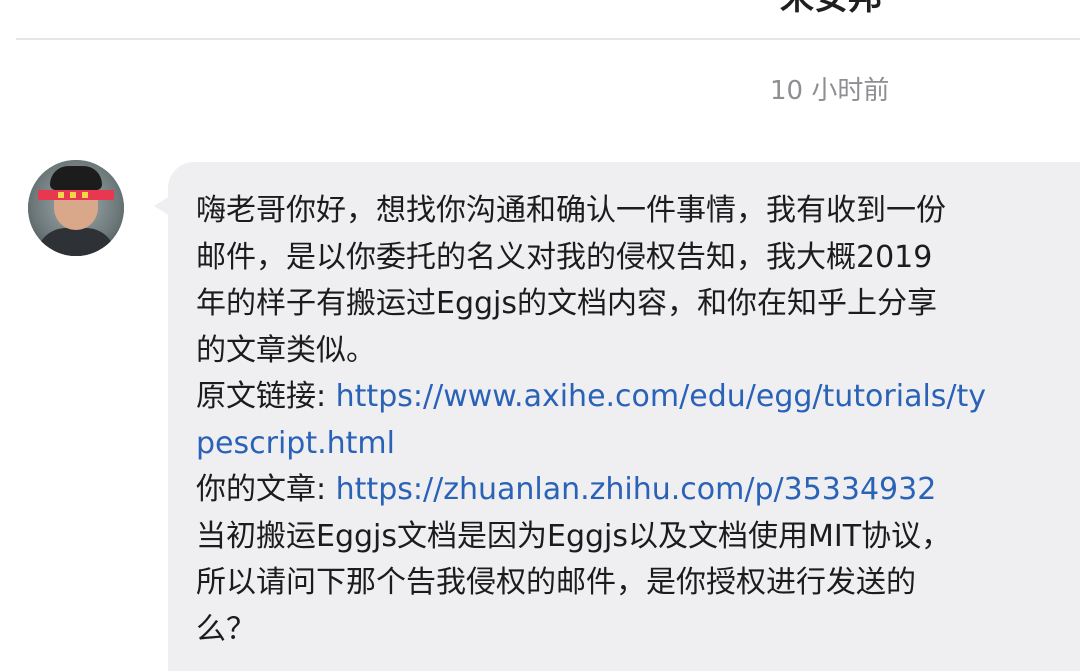 The height and width of the screenshot is (671, 1080). What do you see at coordinates (266, 489) in the screenshot?
I see `article-link-label: 你的文章:` at bounding box center [266, 489].